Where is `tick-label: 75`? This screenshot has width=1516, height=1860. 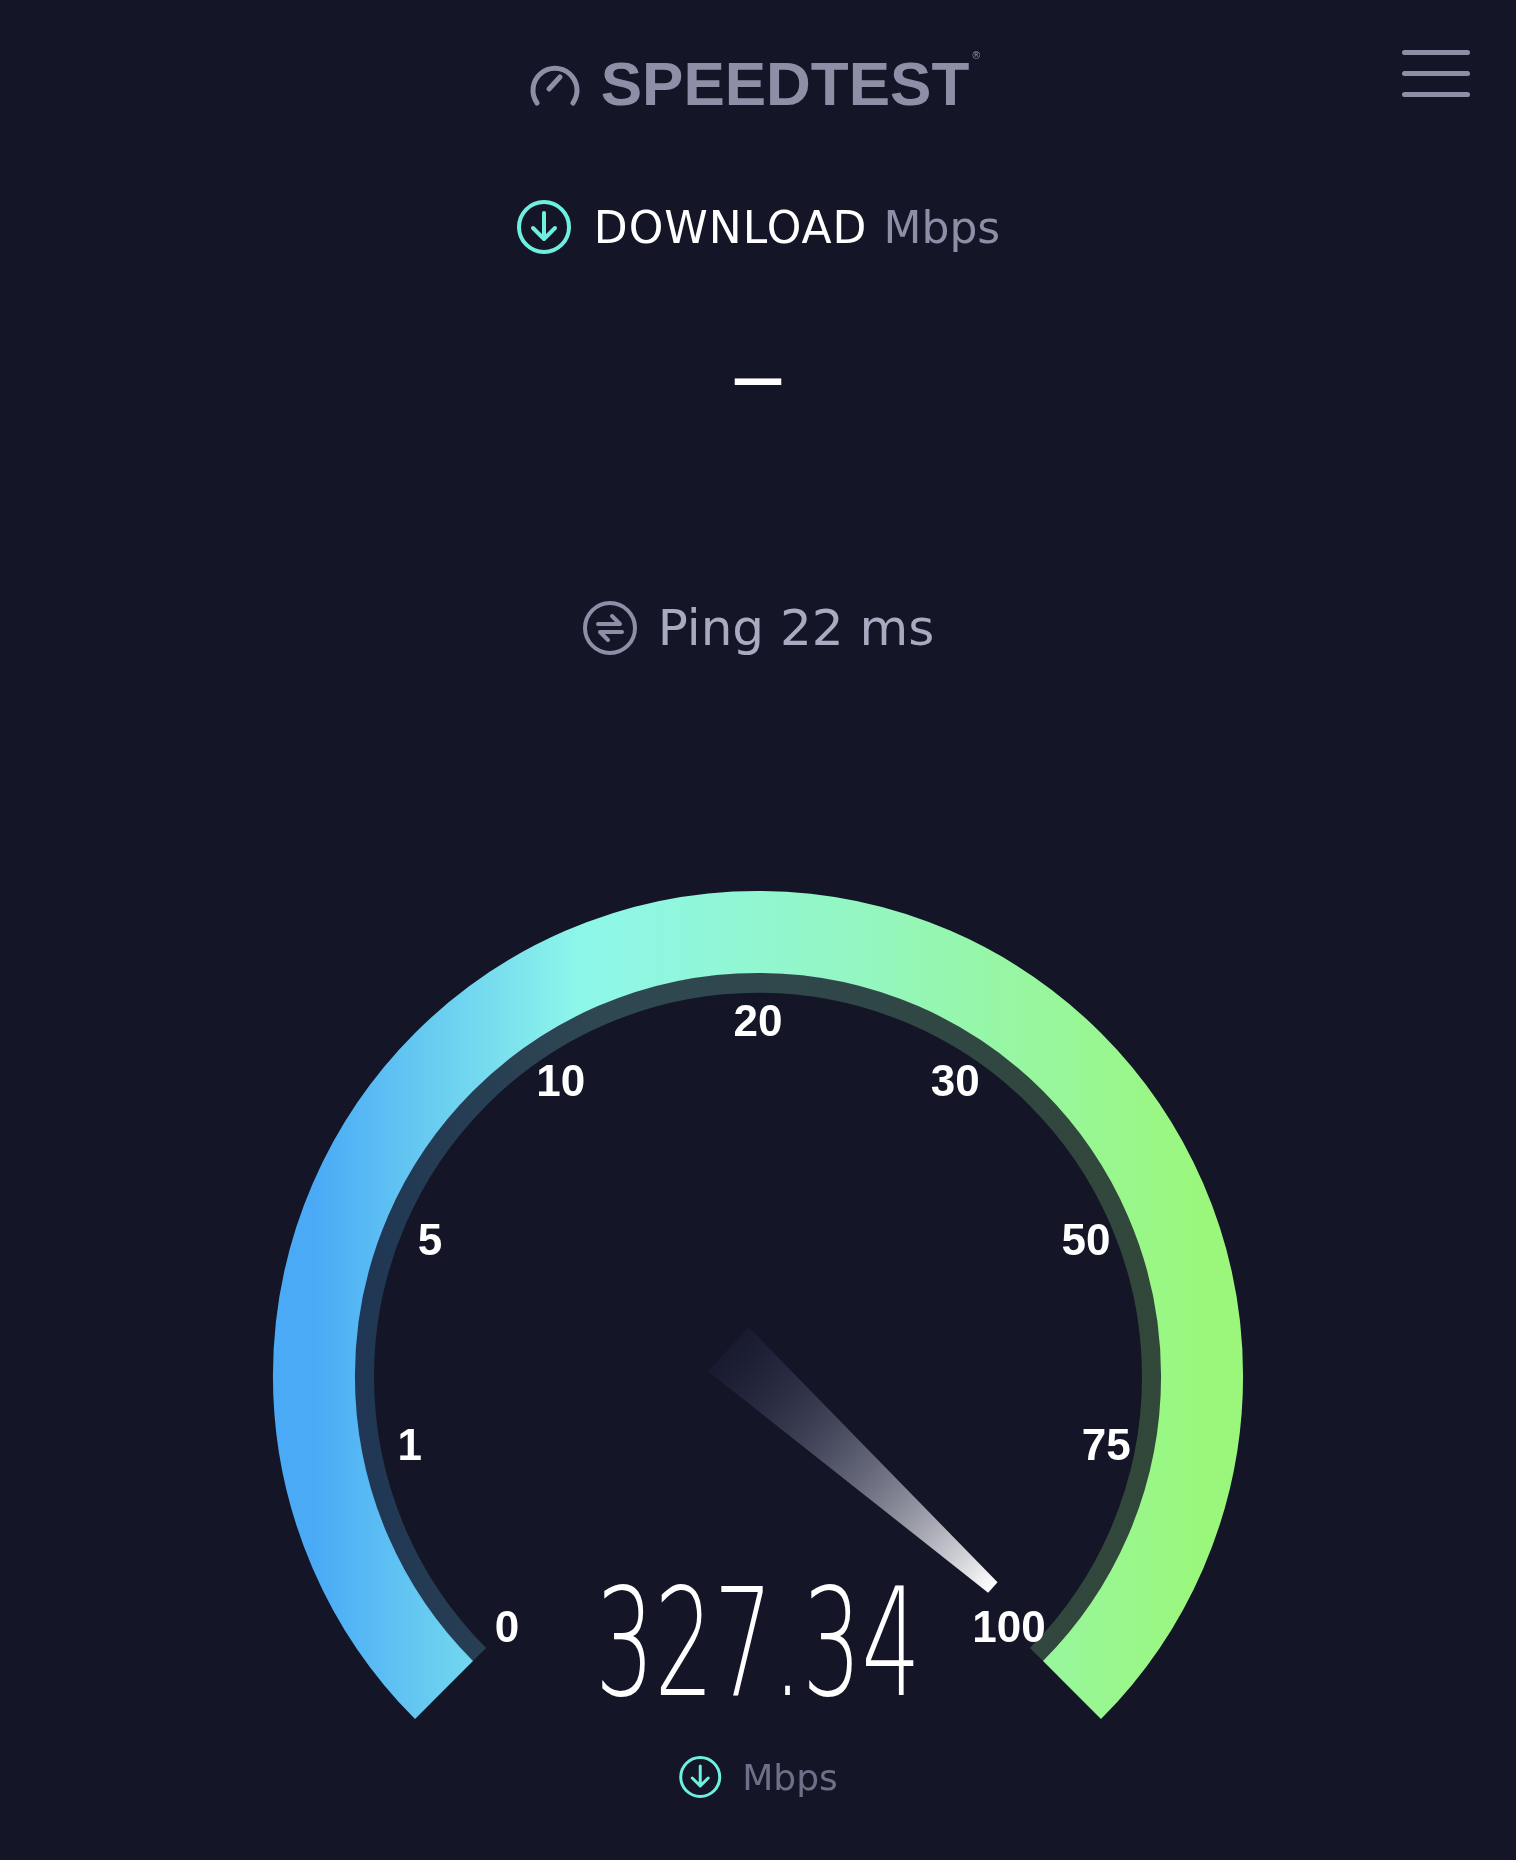
tick-label: 75 is located at coordinates (1106, 1445).